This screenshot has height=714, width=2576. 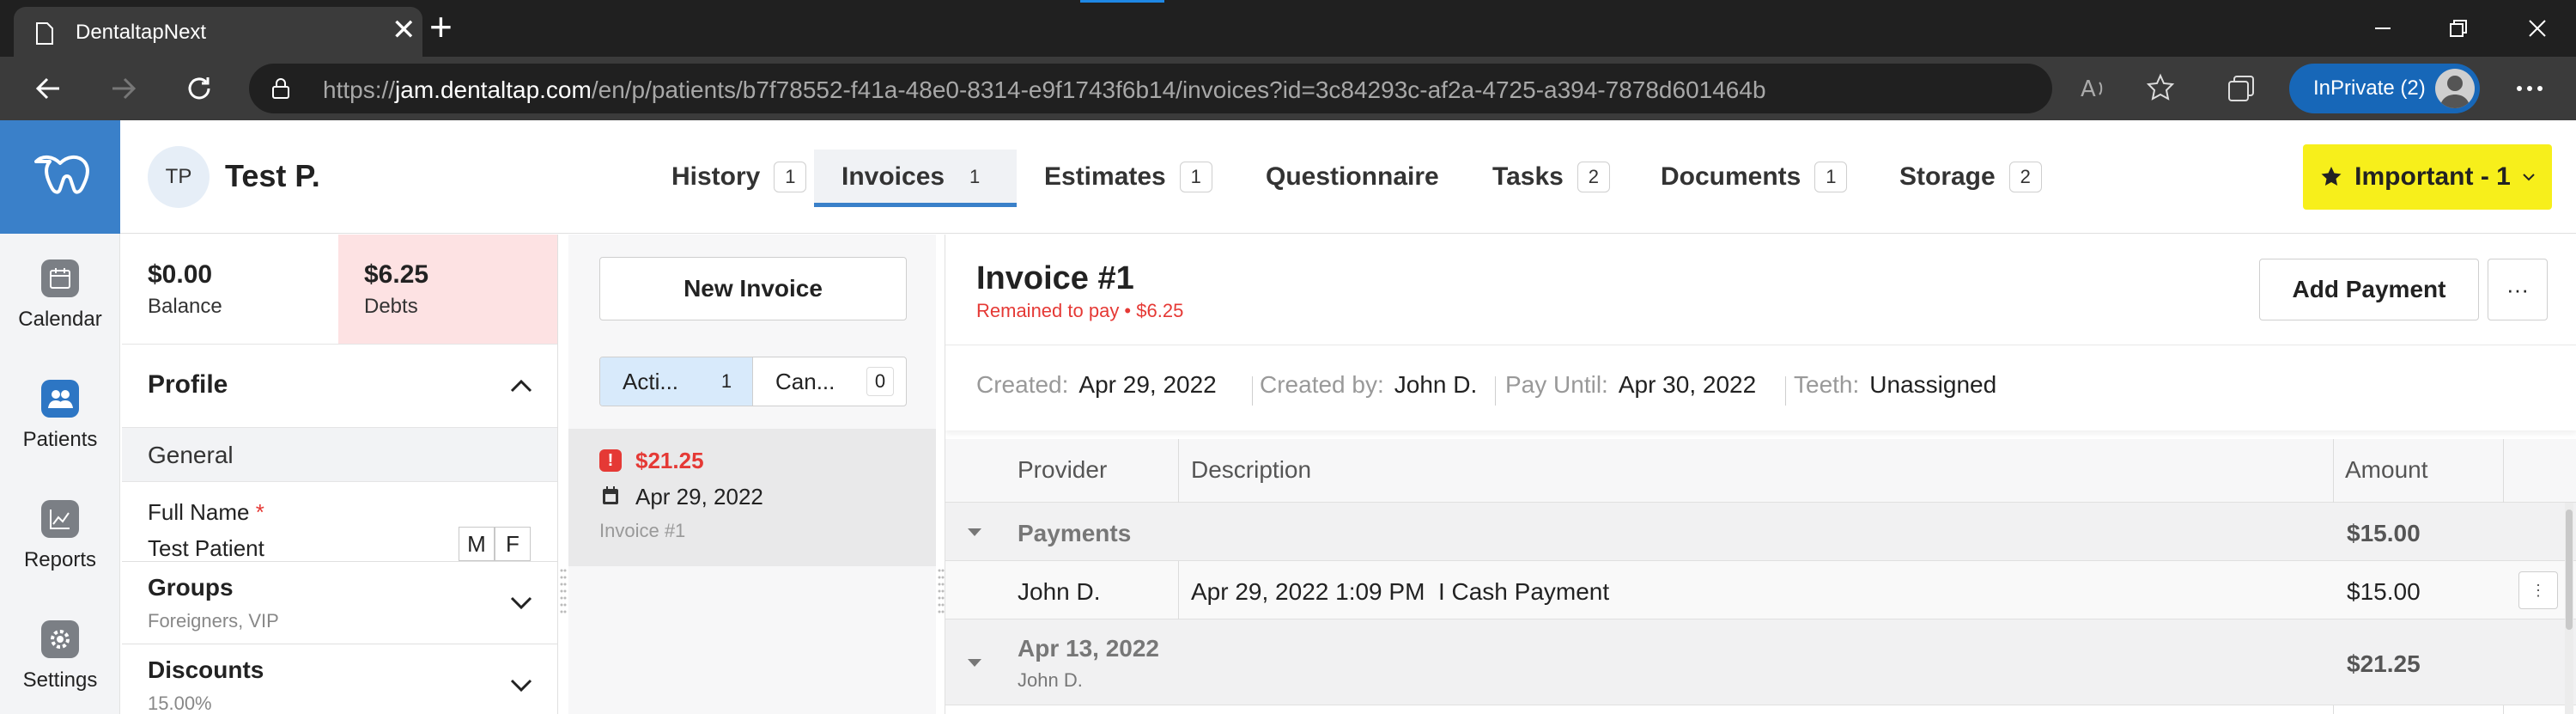 I want to click on balance-card: $0.00 Balance, so click(x=230, y=290).